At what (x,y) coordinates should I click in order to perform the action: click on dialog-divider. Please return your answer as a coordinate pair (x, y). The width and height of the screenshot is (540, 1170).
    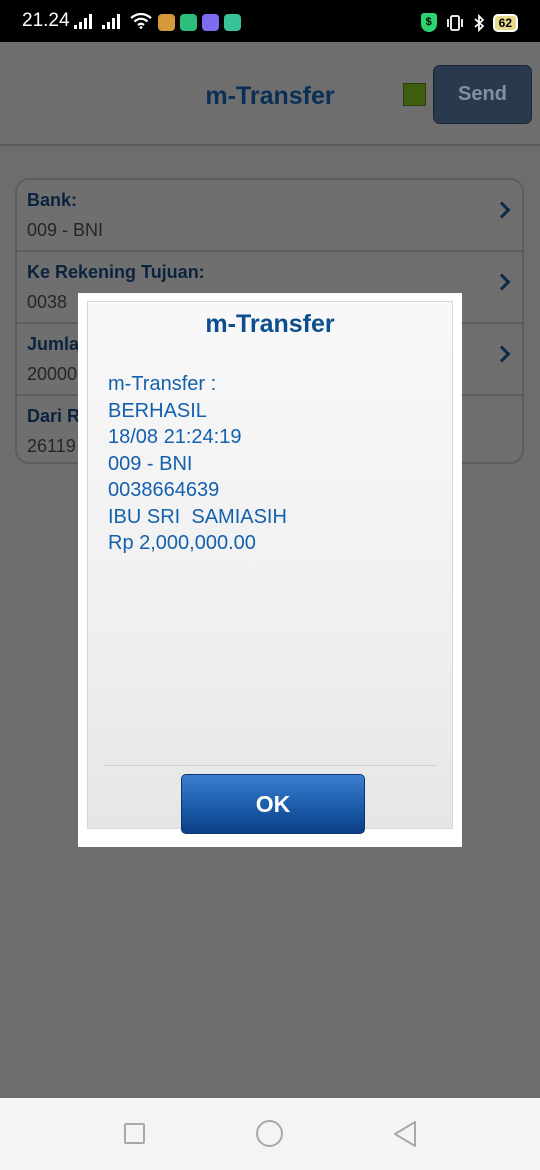
    Looking at the image, I should click on (270, 765).